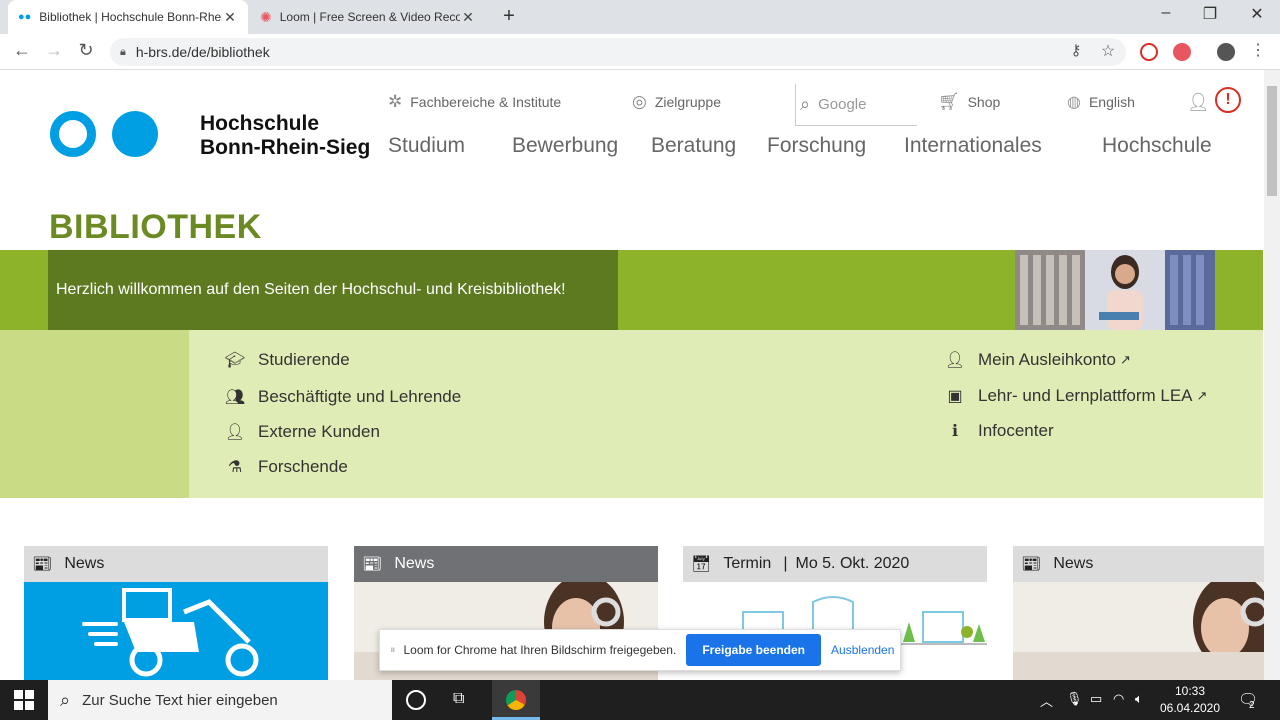 The width and height of the screenshot is (1280, 720). What do you see at coordinates (1118, 699) in the screenshot?
I see `wifi-icon: ◠` at bounding box center [1118, 699].